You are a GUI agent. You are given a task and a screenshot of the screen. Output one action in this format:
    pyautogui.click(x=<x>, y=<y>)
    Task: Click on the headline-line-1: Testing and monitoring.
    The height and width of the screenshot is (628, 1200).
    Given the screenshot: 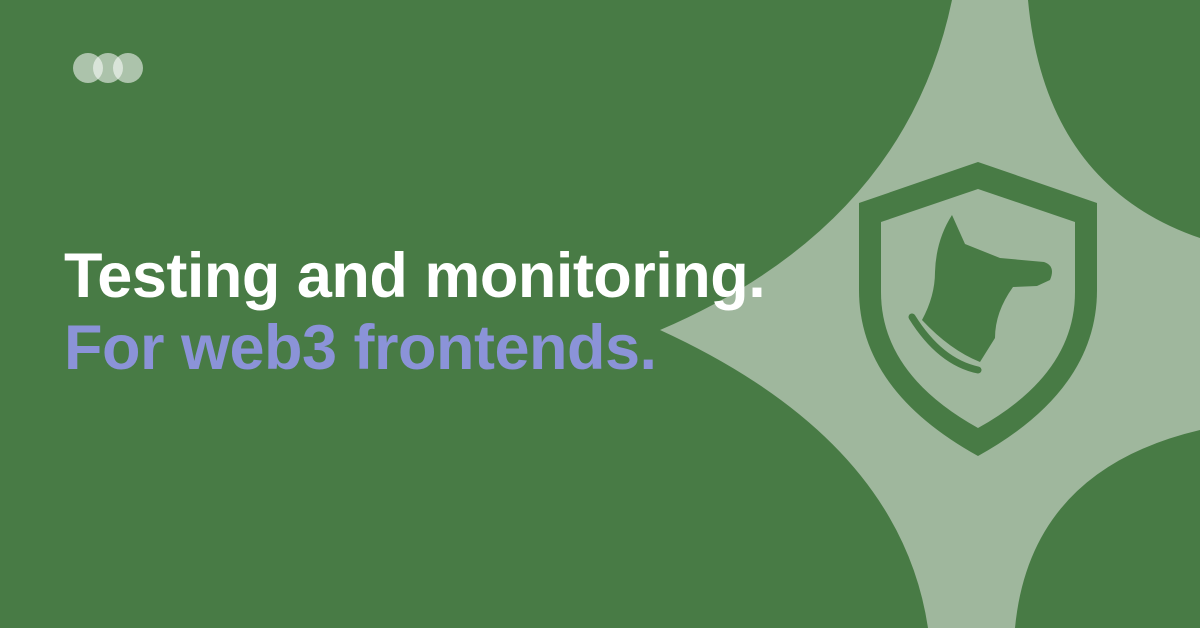 What is the action you would take?
    pyautogui.click(x=415, y=276)
    